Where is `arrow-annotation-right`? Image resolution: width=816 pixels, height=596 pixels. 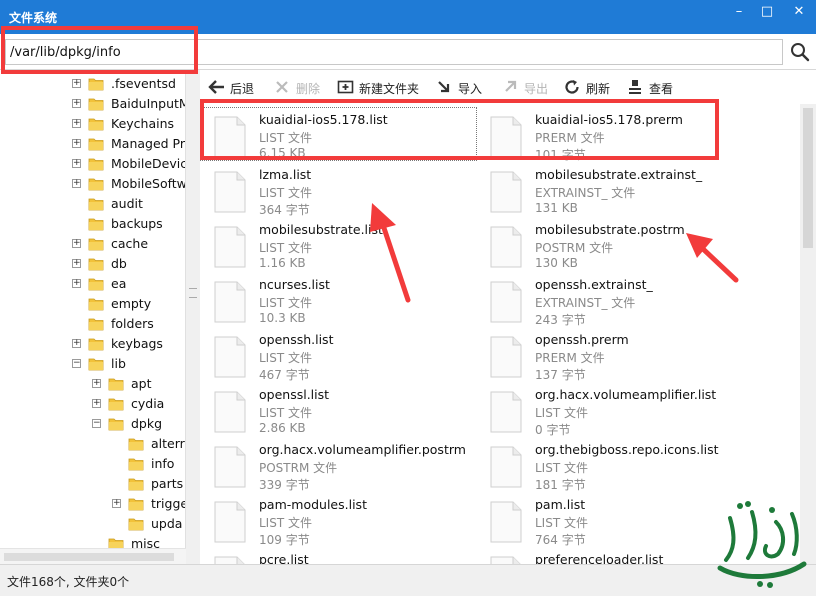
arrow-annotation-right is located at coordinates (712, 258).